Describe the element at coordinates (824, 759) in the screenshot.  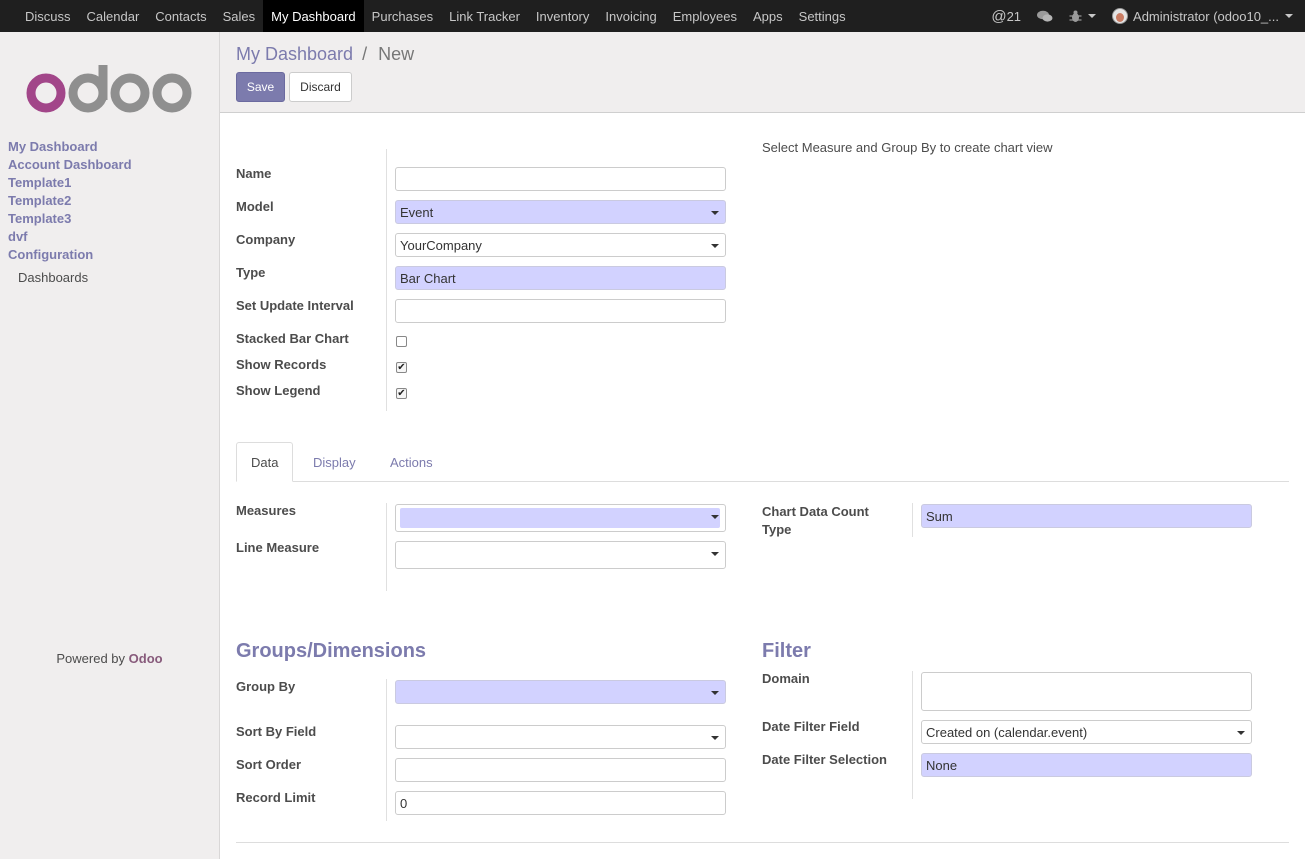
I see `date-filter-selection-label: Date Filter Selection` at that location.